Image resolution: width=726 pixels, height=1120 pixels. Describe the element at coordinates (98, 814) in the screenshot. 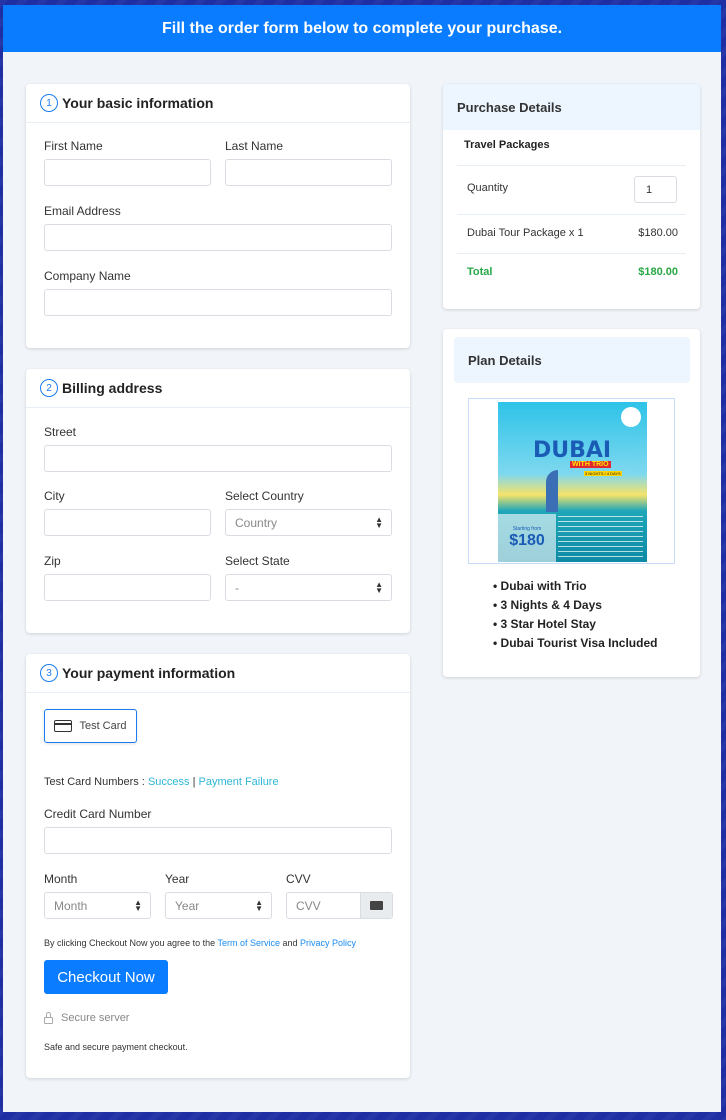

I see `card-number-label: Credit Card Number` at that location.